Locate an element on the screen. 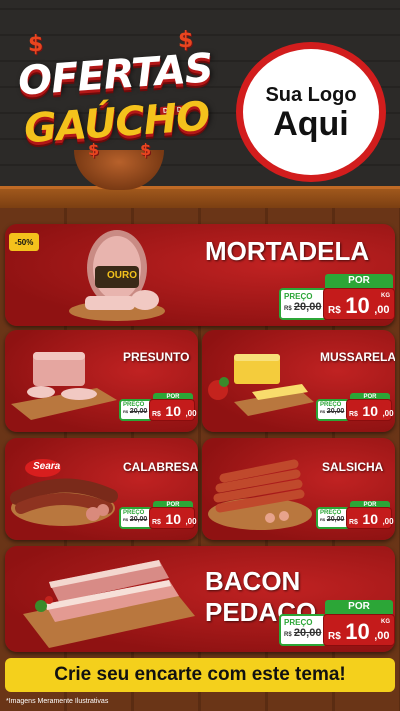 Image resolution: width=400 pixels, height=711 pixels. product-card-presunto: PRESUNTO POR PREÇO R$ 20,00 R$ 10 ,00 is located at coordinates (101, 381).